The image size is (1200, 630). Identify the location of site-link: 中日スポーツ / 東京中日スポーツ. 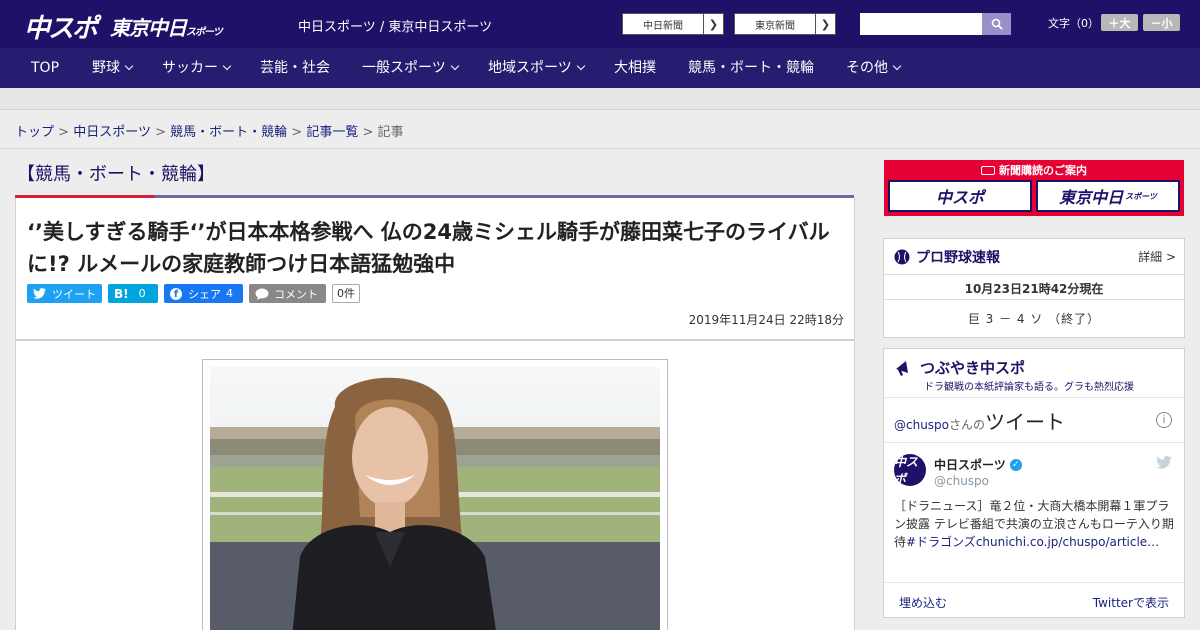
(395, 25).